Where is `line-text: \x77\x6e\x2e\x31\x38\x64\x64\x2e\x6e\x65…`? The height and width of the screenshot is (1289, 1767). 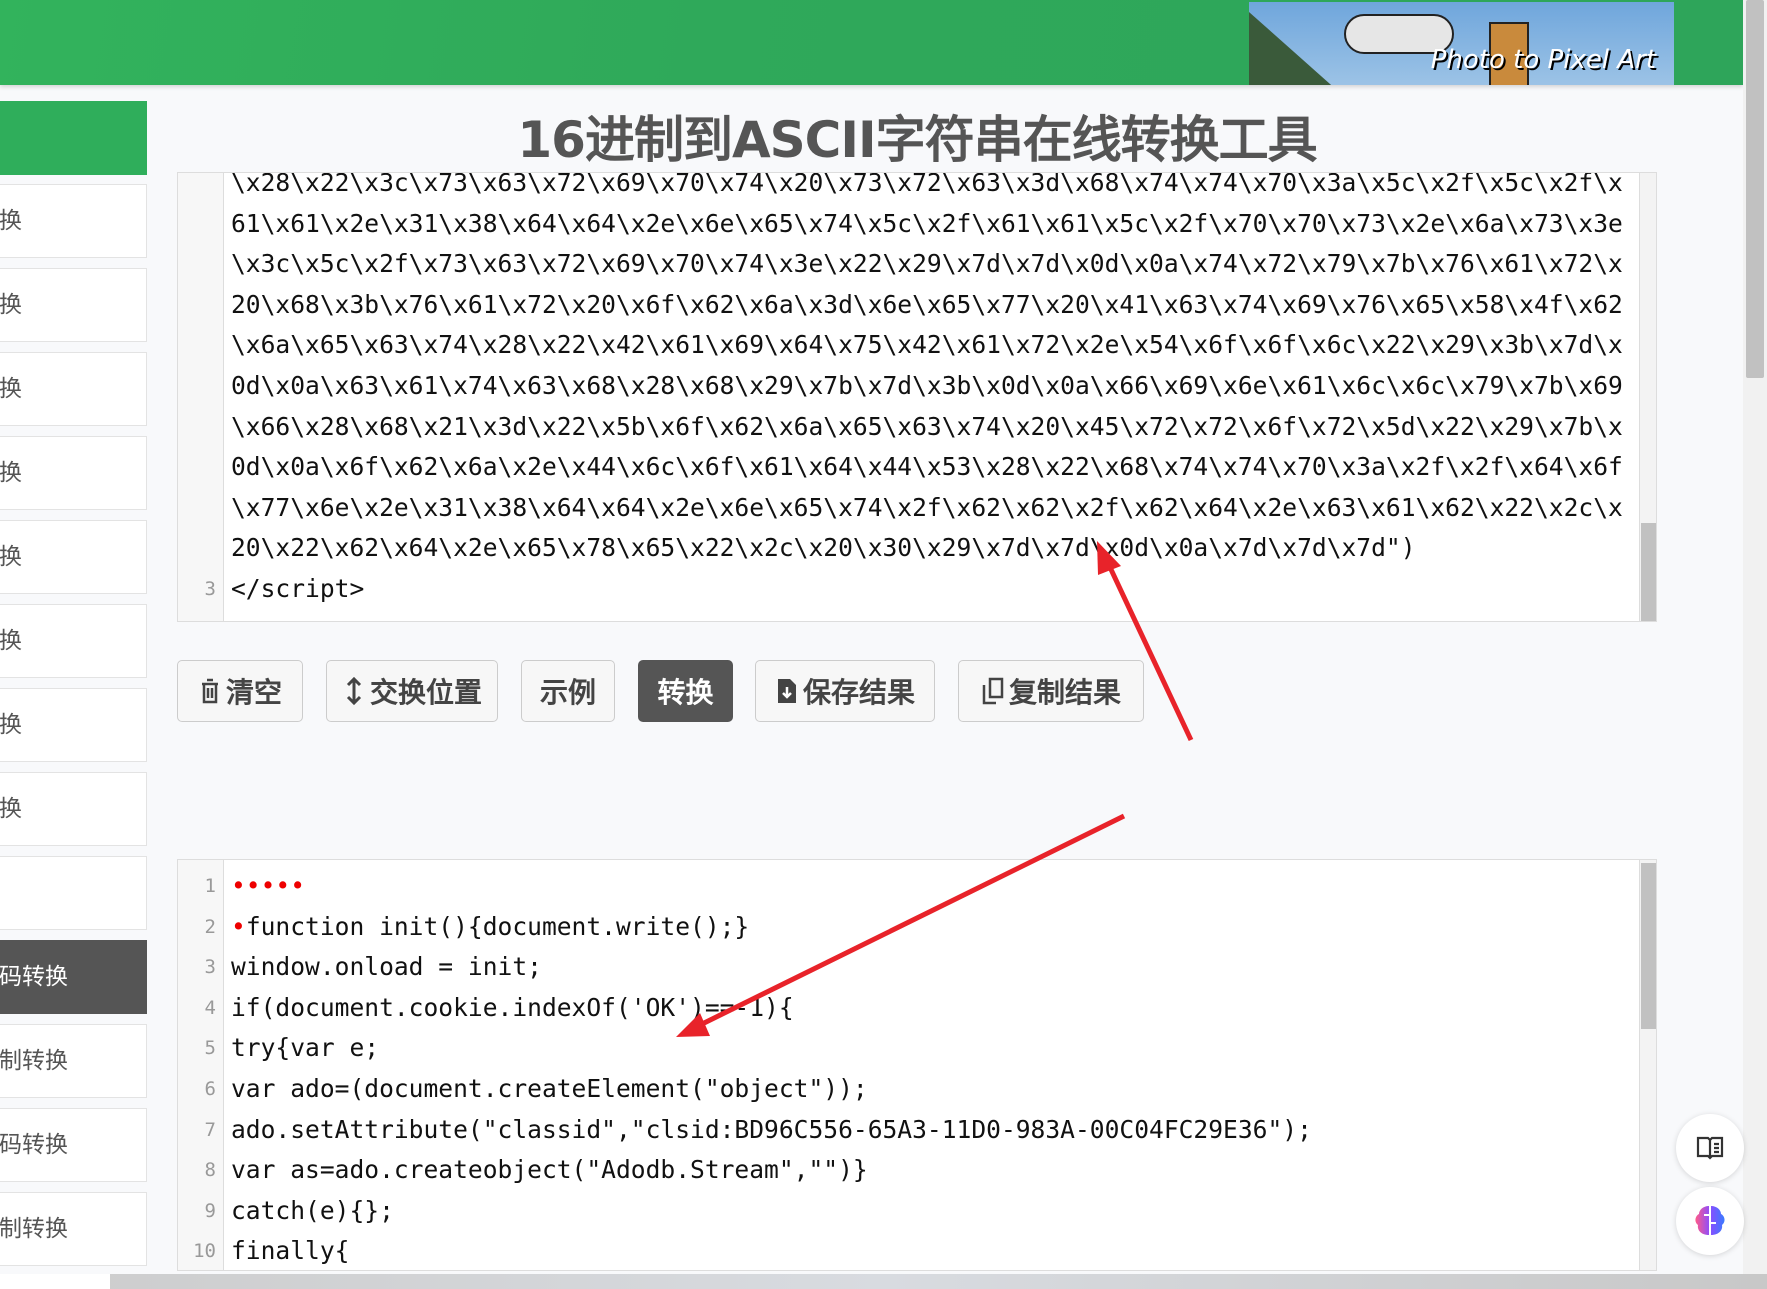
line-text: \x77\x6e\x2e\x31\x38\x64\x64\x2e\x6e\x65… is located at coordinates (927, 507).